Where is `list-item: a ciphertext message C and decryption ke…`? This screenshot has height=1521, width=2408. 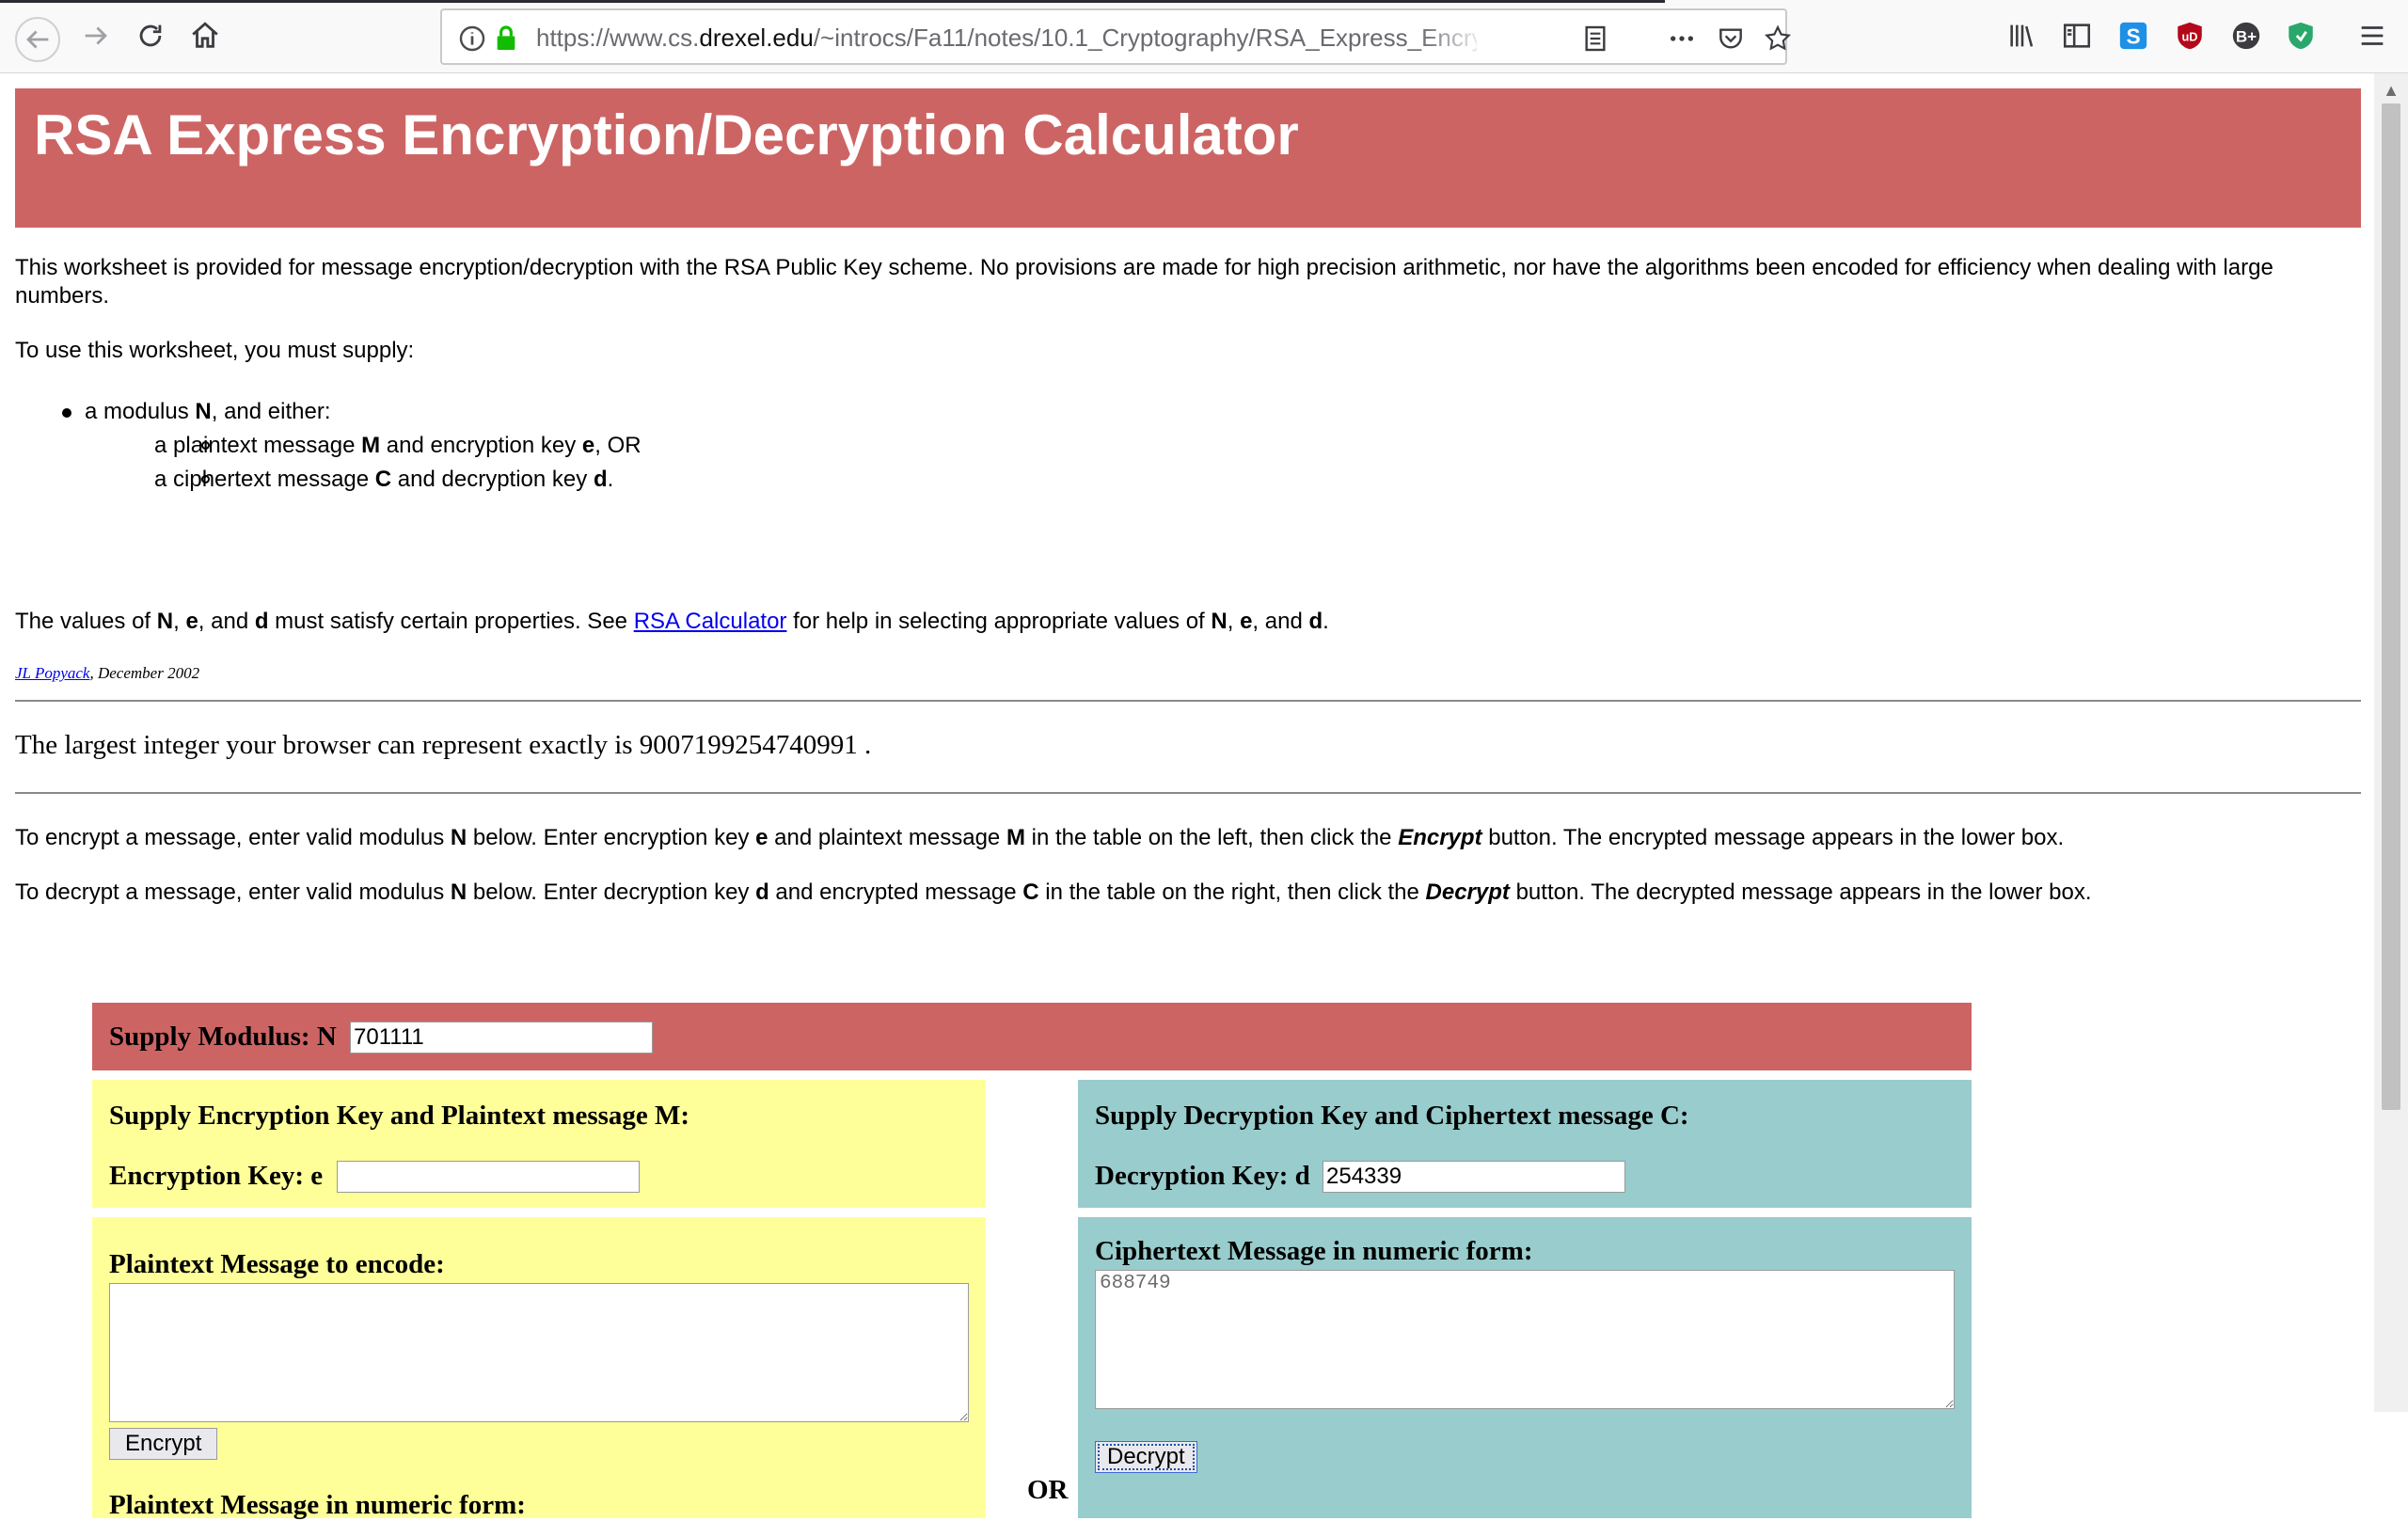
list-item: a ciphertext message C and decryption ke… is located at coordinates (364, 480).